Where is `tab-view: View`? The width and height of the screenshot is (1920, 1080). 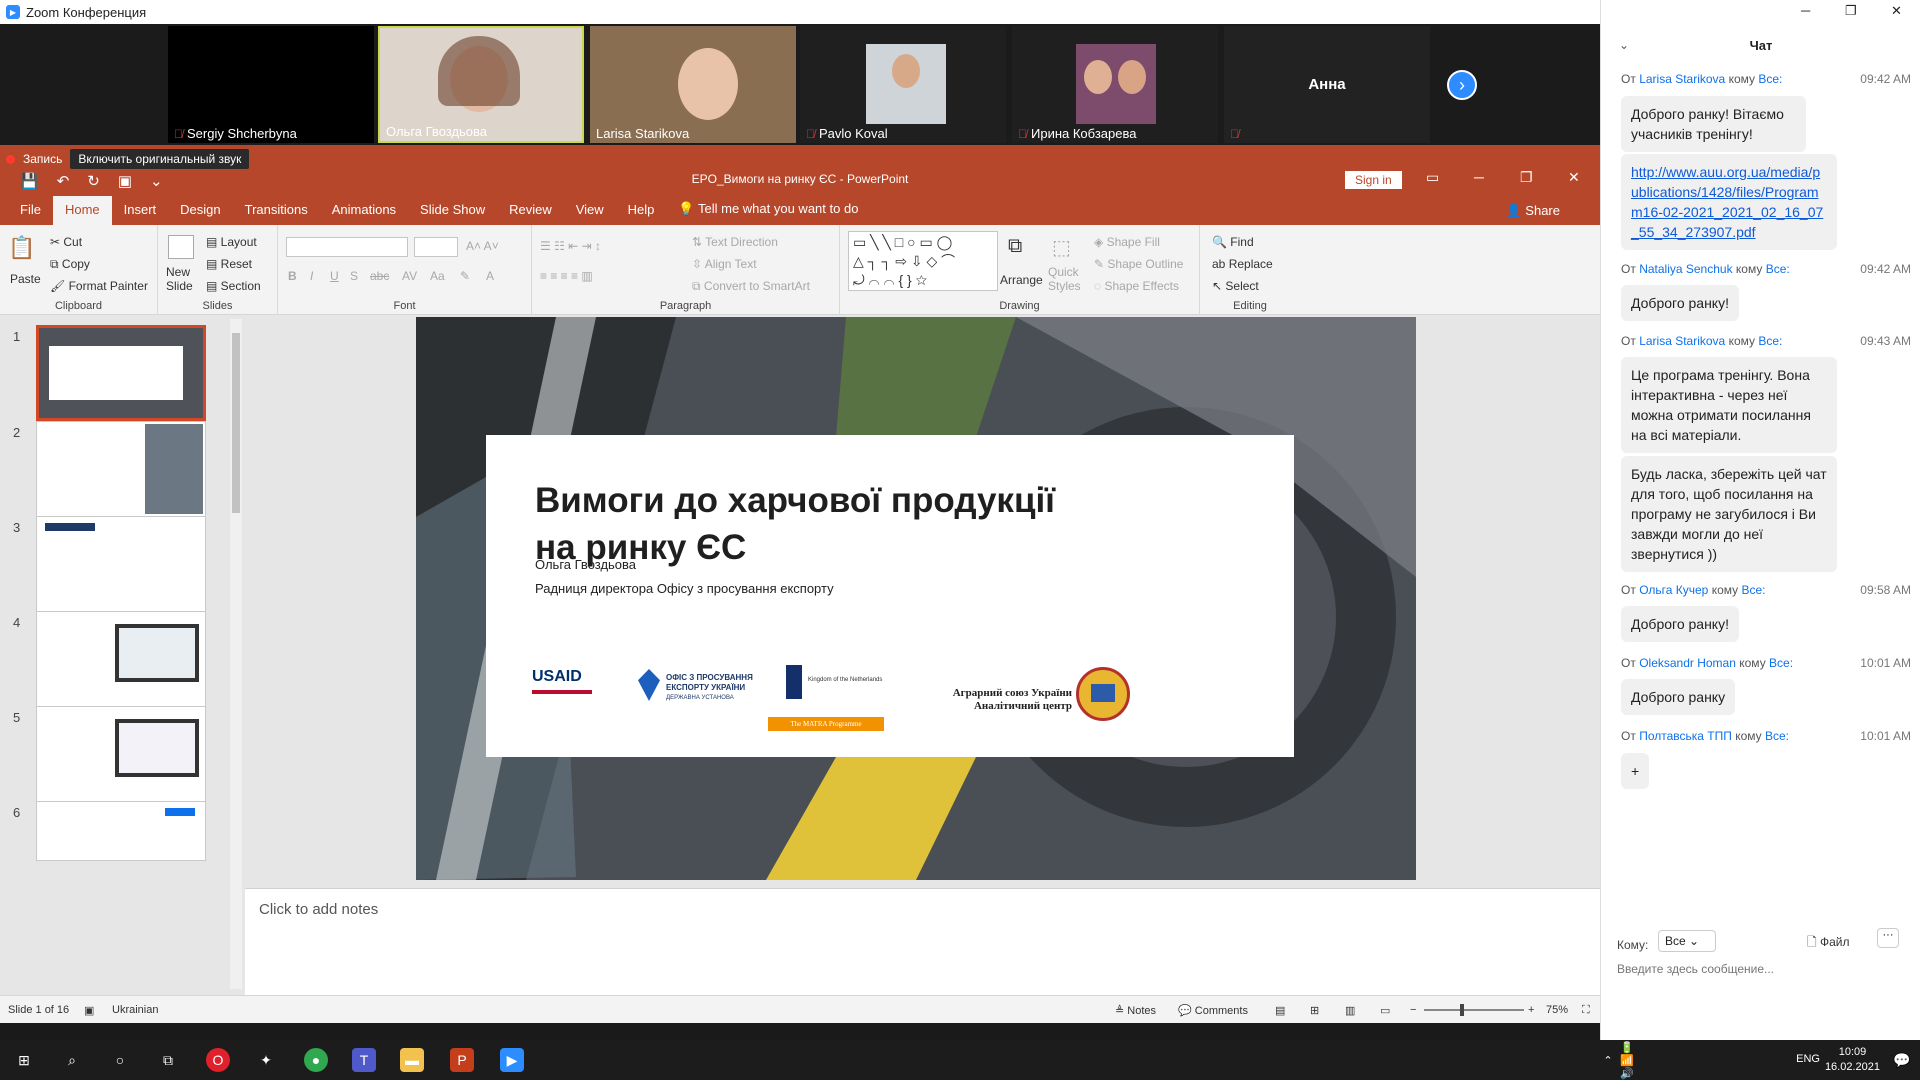 tab-view: View is located at coordinates (590, 213).